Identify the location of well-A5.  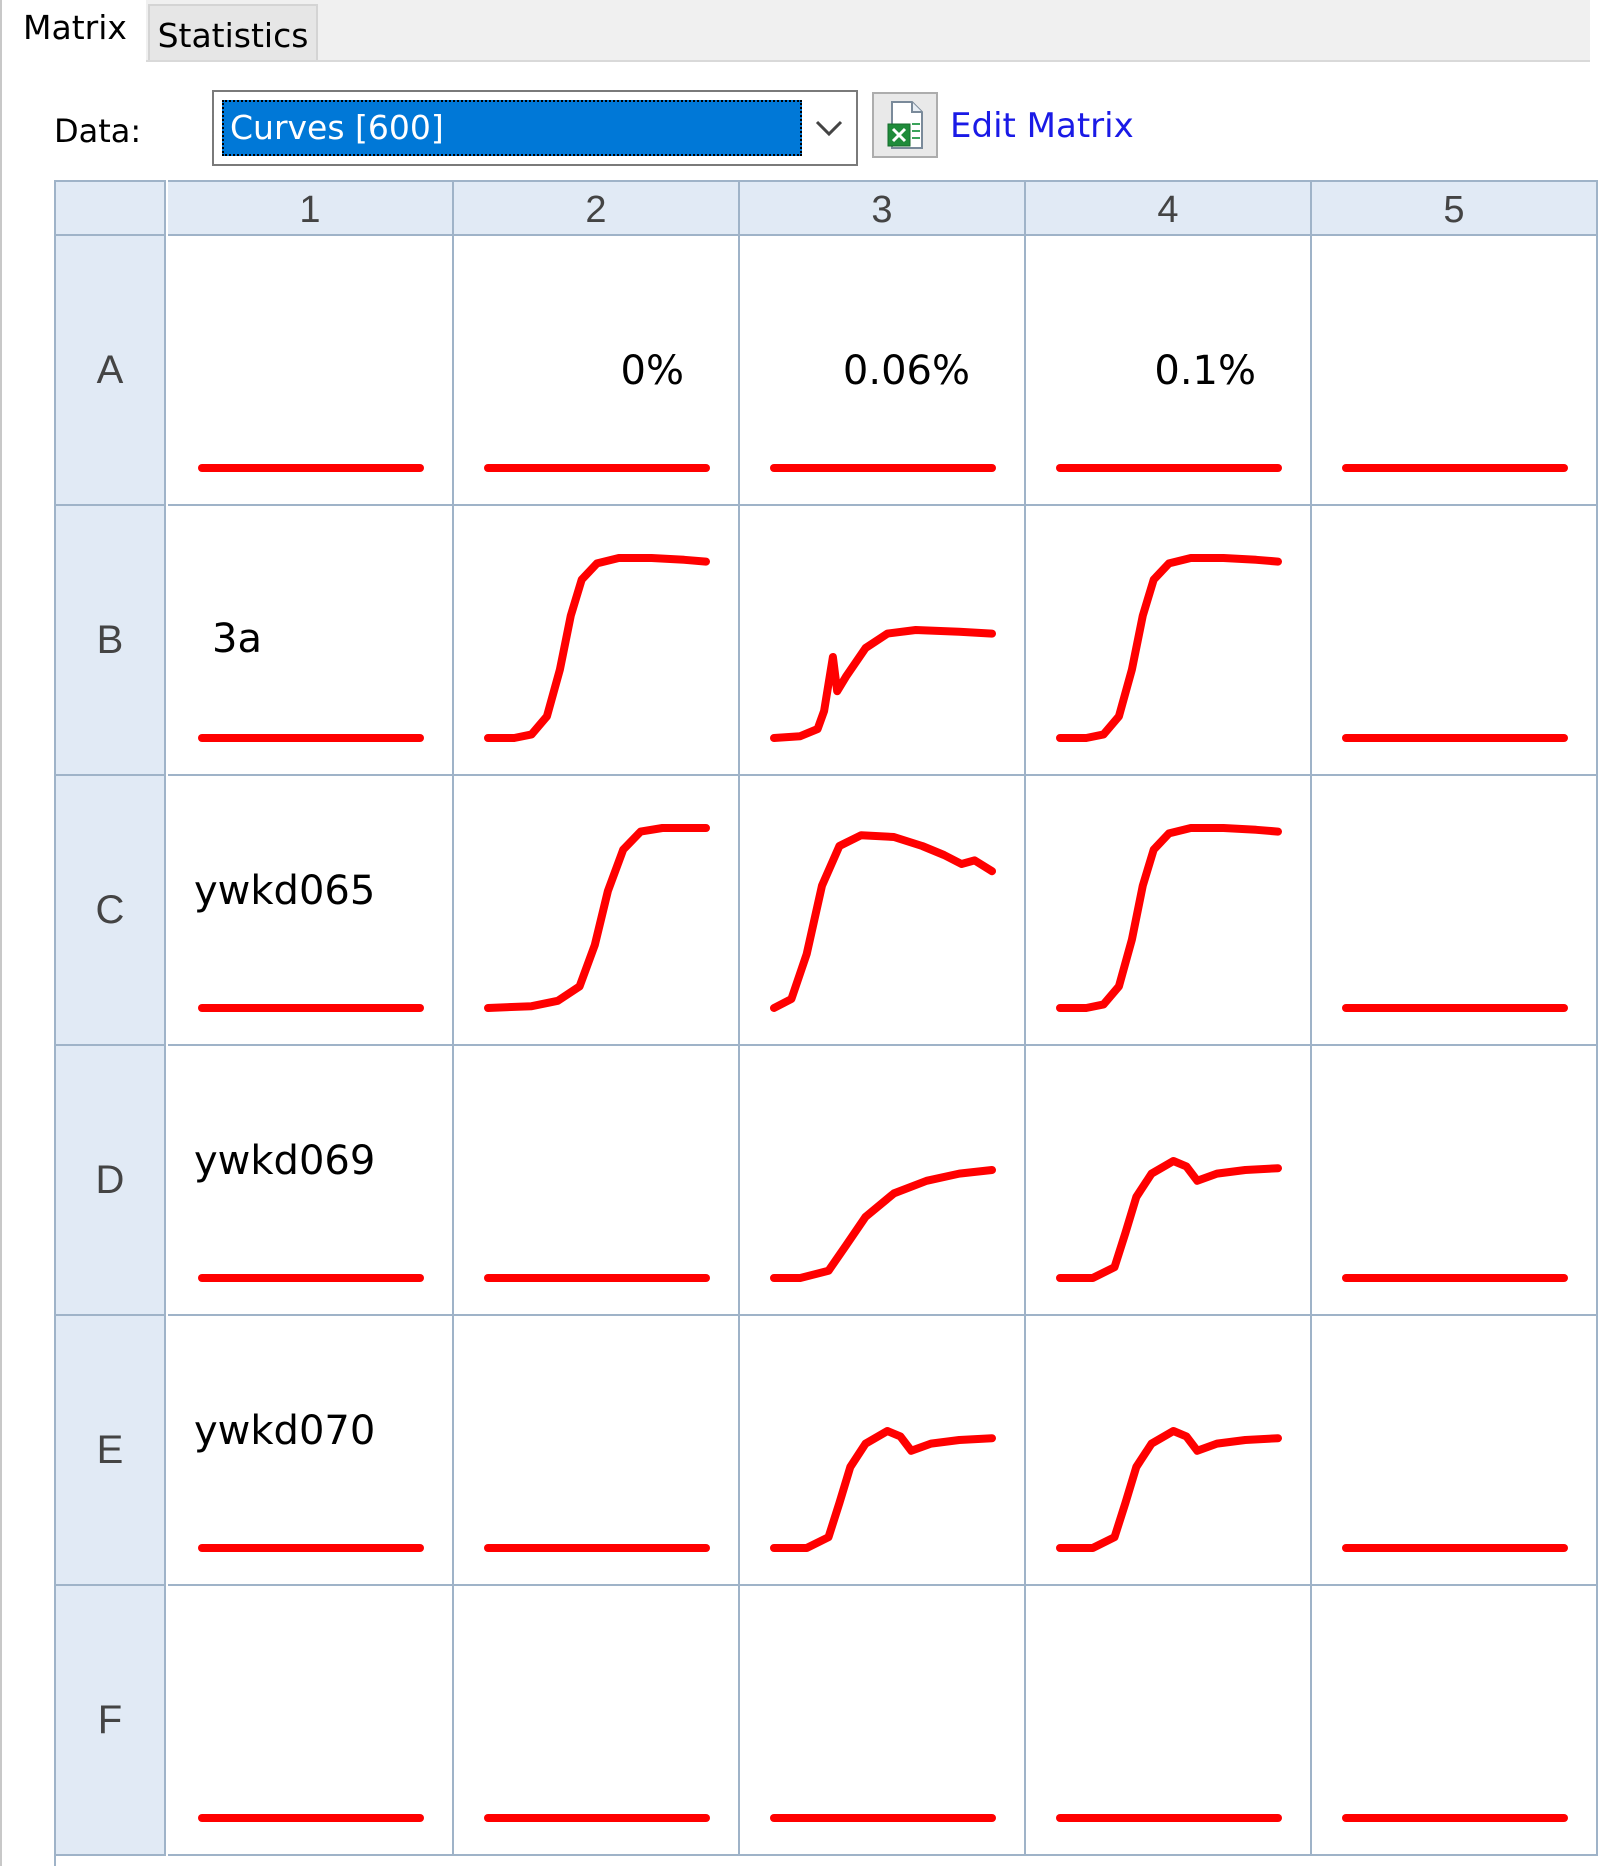
(1455, 371).